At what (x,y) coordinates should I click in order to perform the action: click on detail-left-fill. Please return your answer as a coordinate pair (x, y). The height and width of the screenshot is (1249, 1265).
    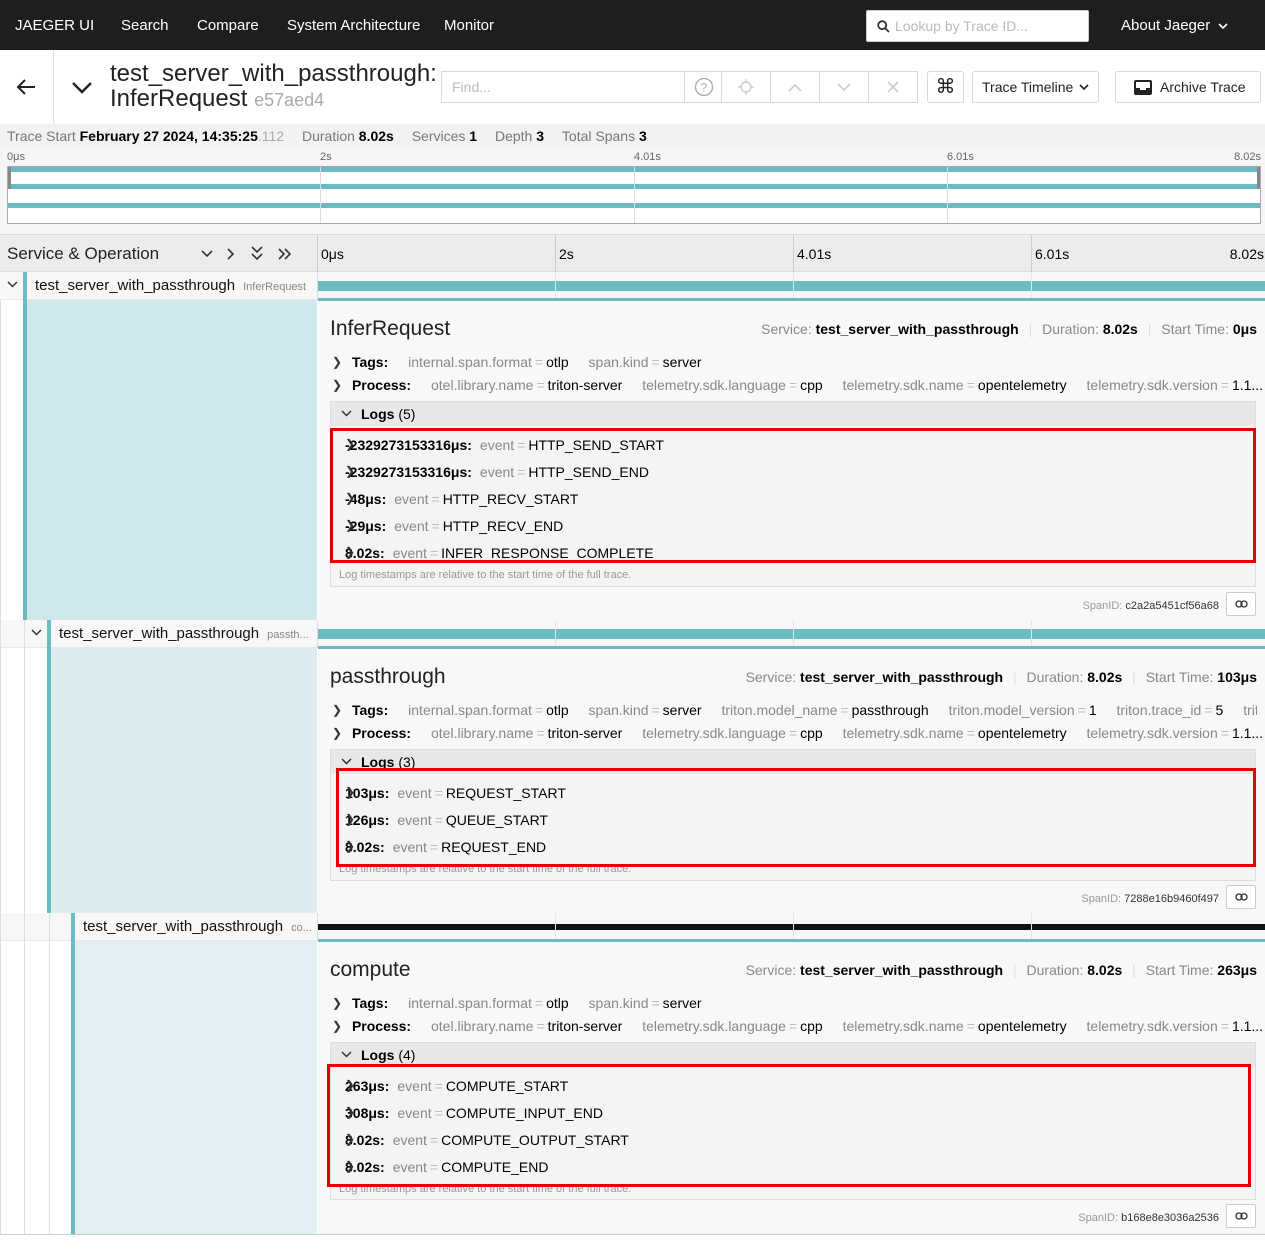
    Looking at the image, I should click on (196, 1087).